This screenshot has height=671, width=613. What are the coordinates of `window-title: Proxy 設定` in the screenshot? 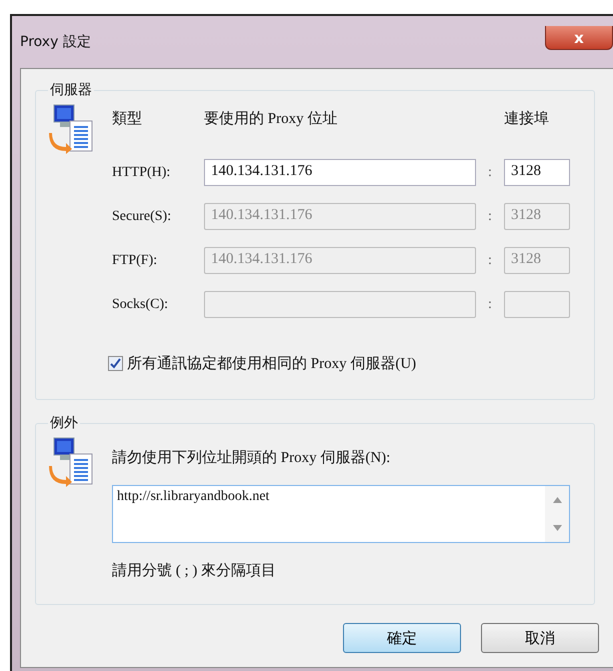 It's located at (55, 42).